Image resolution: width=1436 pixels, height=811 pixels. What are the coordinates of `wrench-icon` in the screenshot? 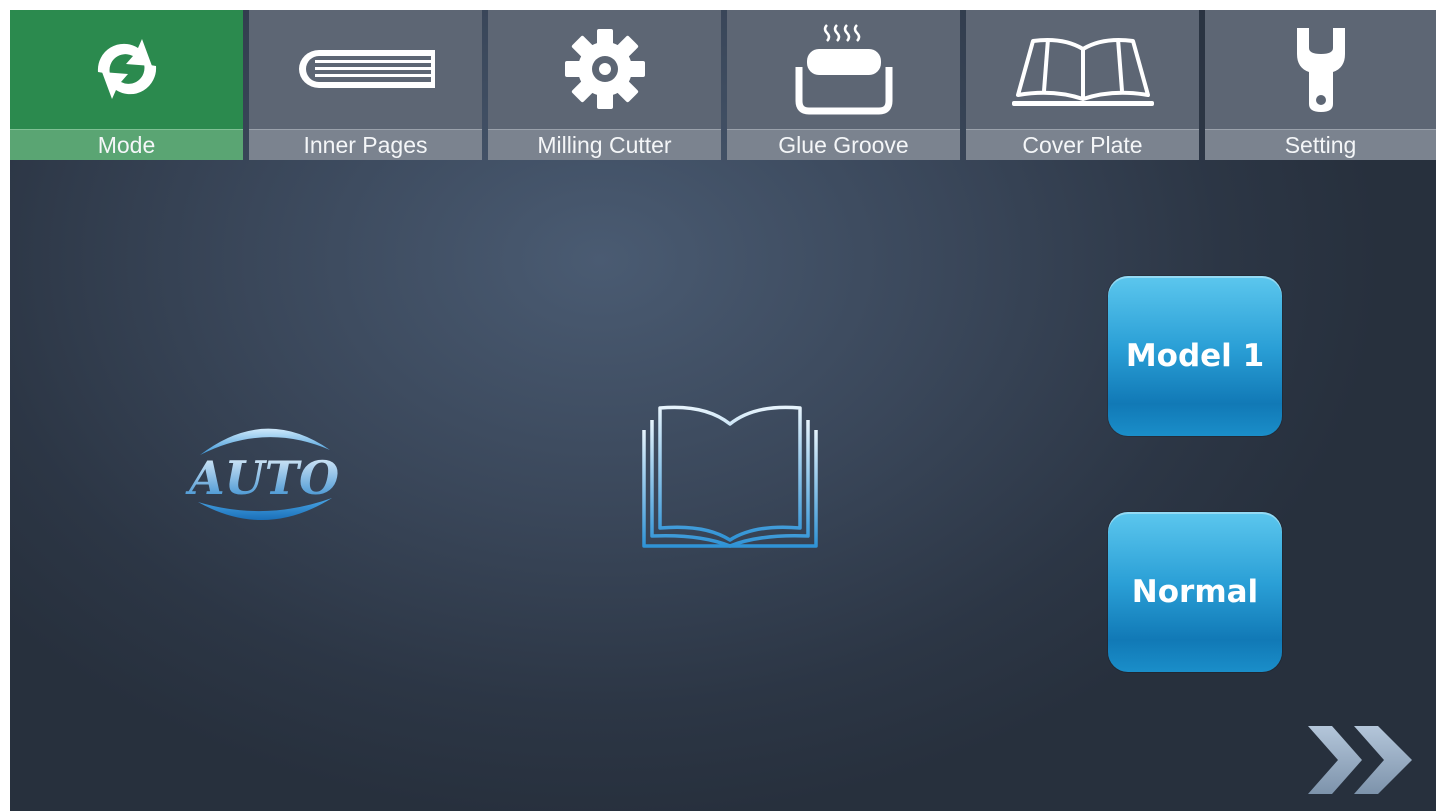 It's located at (1320, 69).